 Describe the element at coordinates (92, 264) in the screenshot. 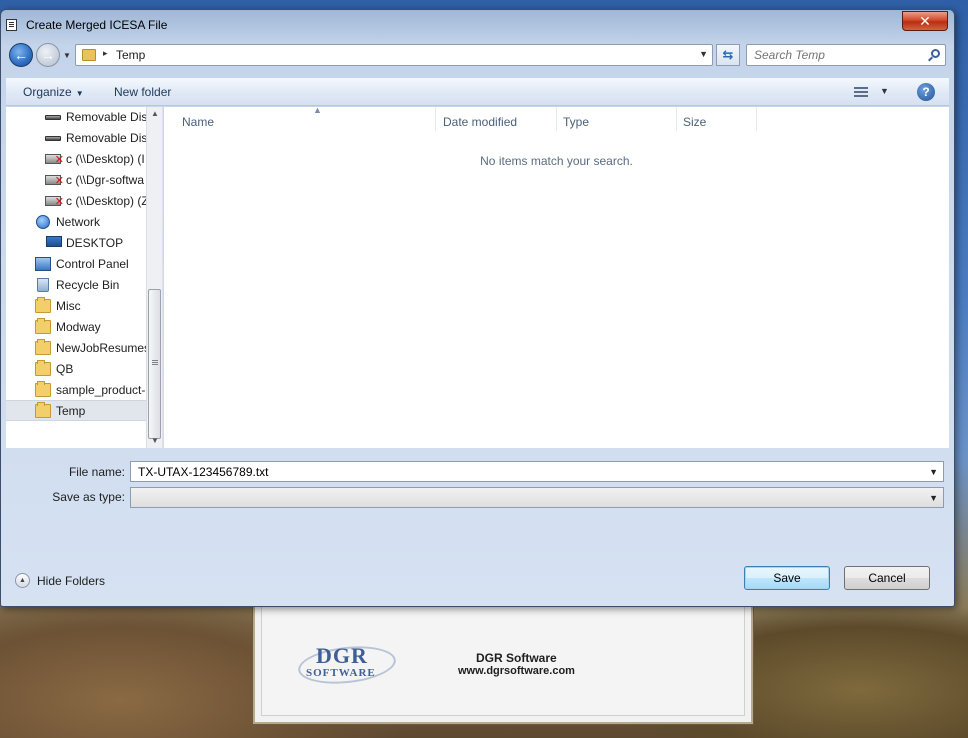

I see `nav-item-label: Control Panel` at that location.